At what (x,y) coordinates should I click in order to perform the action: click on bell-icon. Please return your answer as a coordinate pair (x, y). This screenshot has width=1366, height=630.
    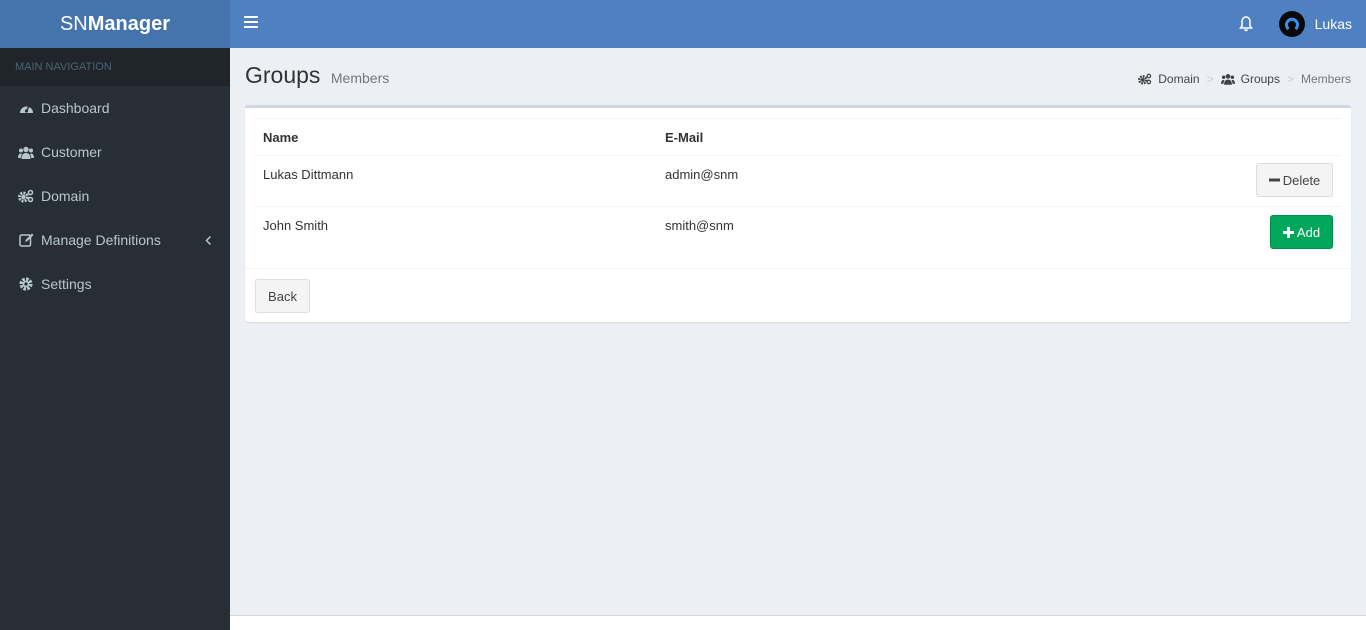
    Looking at the image, I should click on (1246, 24).